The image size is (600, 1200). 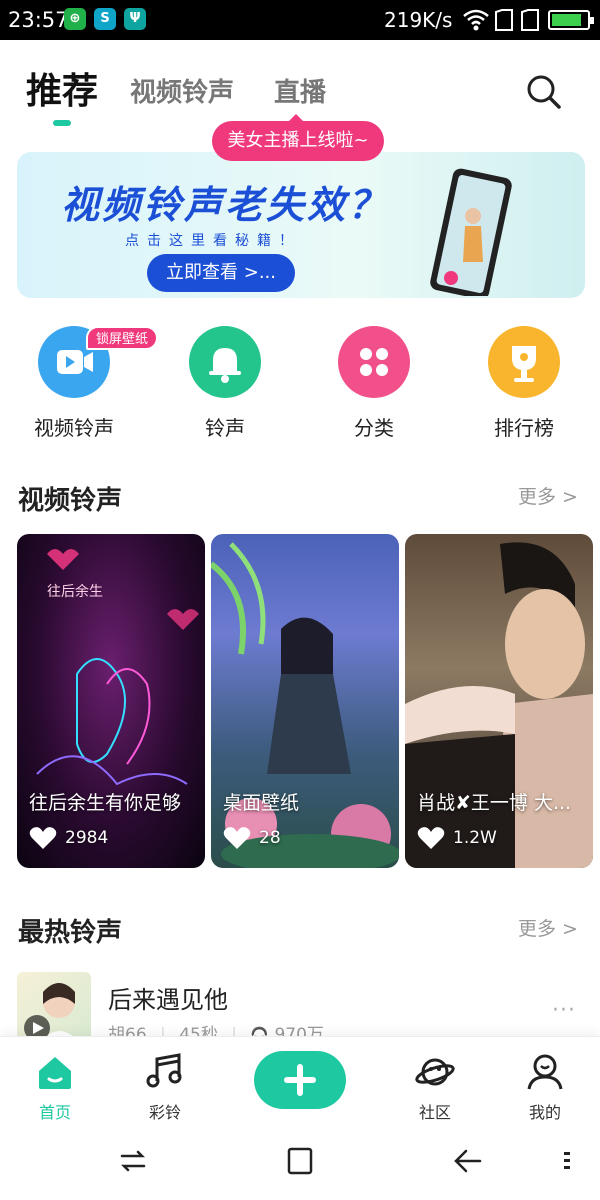 I want to click on bell-icon, so click(x=225, y=362).